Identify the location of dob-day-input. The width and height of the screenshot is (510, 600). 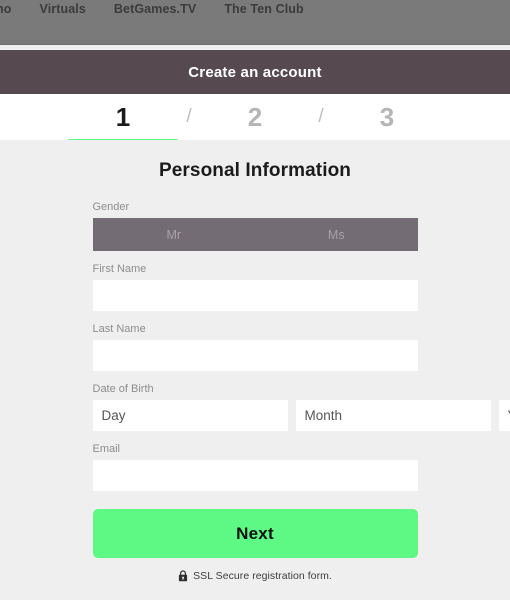
(190, 415).